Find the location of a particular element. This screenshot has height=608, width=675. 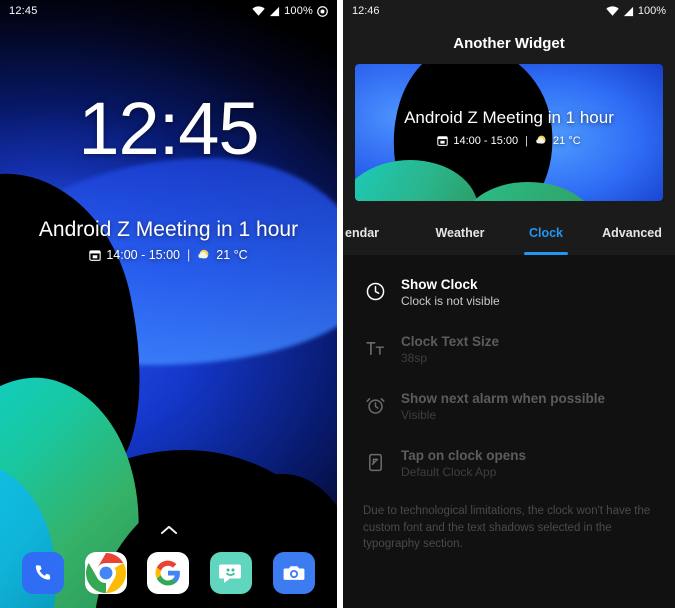

lockscreen-clock: 12:45 is located at coordinates (168, 128).